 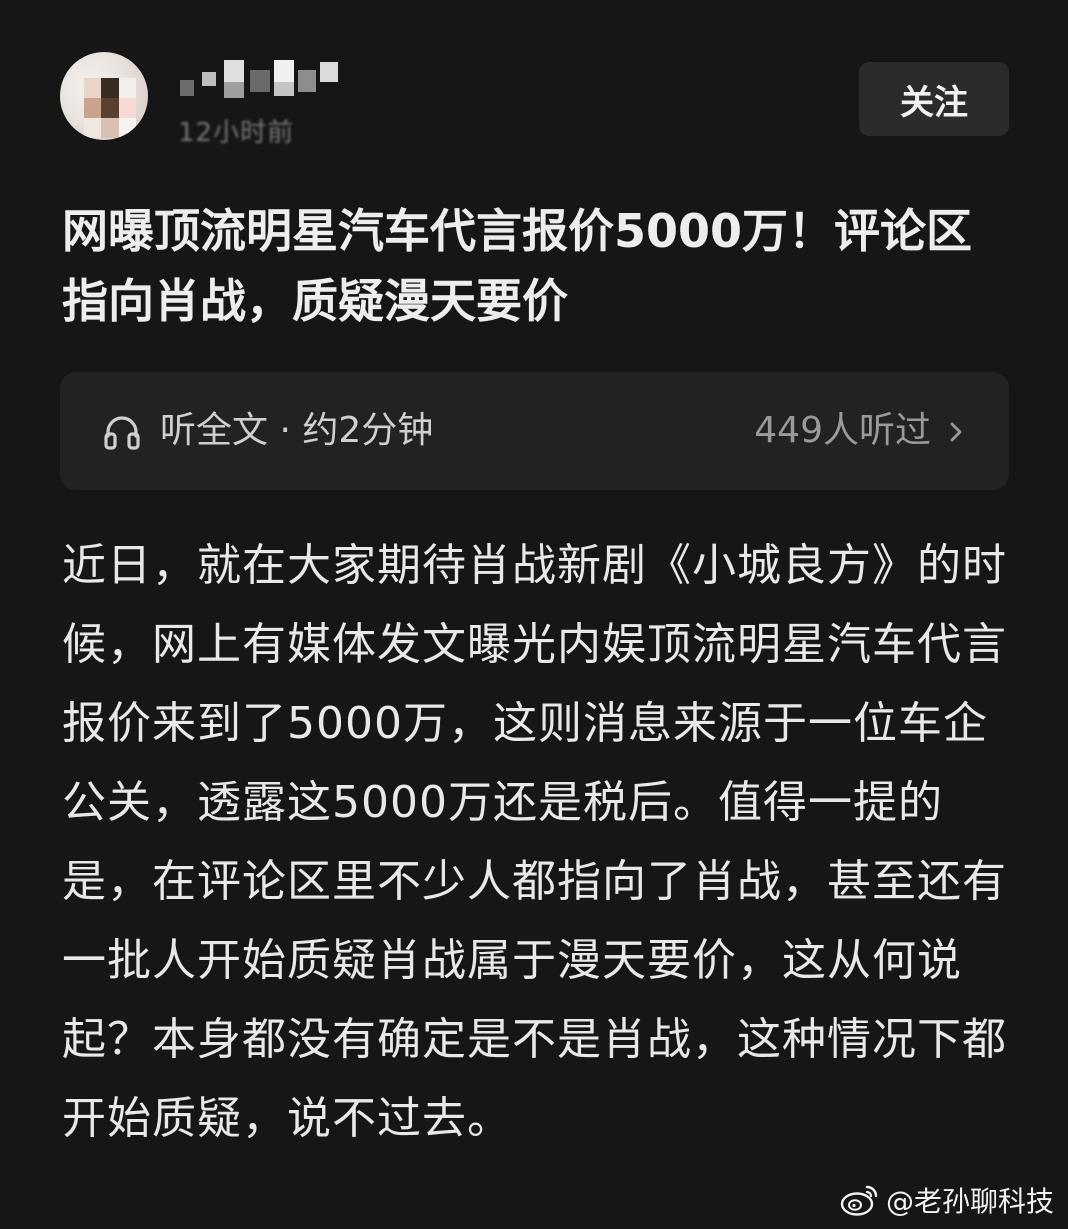 What do you see at coordinates (534, 431) in the screenshot?
I see `listen-full-text-bar: 听全文 · 约2分钟 449人听过` at bounding box center [534, 431].